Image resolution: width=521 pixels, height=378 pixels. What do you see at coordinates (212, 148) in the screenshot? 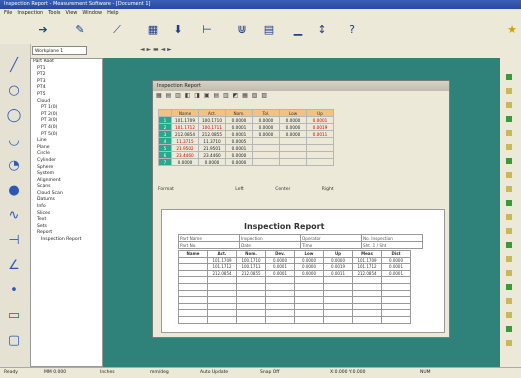
I see `grid-cell: 21.9501` at bounding box center [212, 148].